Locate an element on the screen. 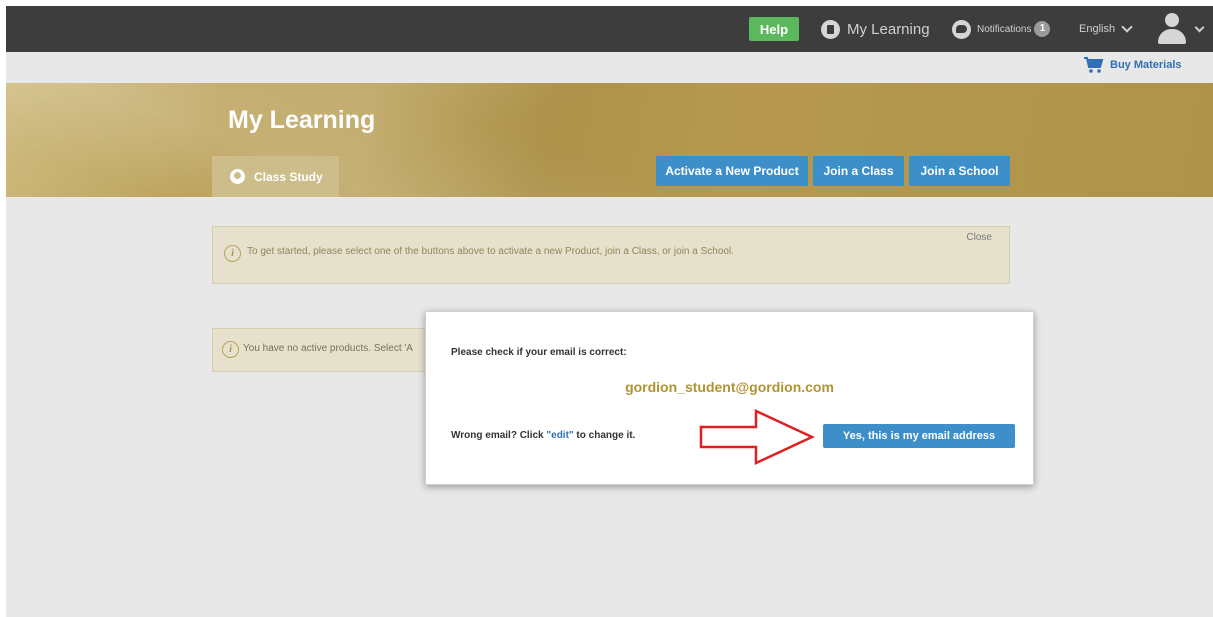 The width and height of the screenshot is (1213, 617). notifications-count-badge: 1 is located at coordinates (1042, 29).